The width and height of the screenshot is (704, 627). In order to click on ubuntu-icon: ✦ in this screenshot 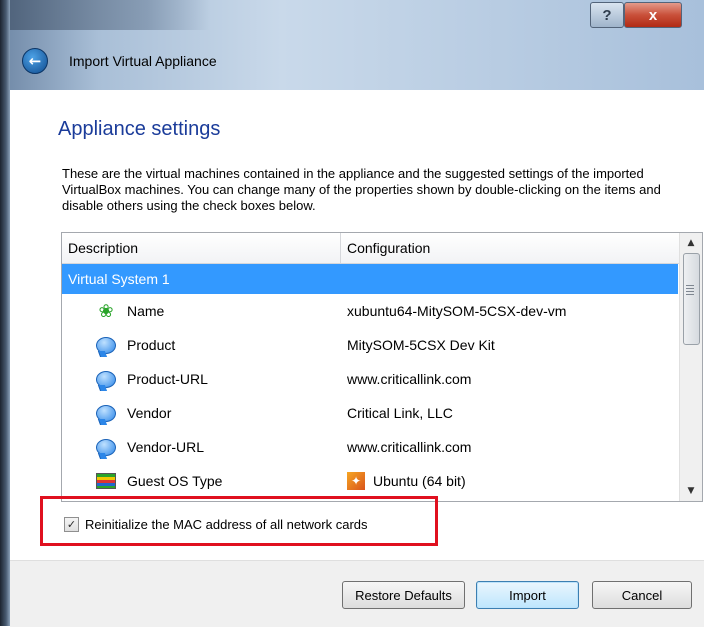, I will do `click(356, 481)`.